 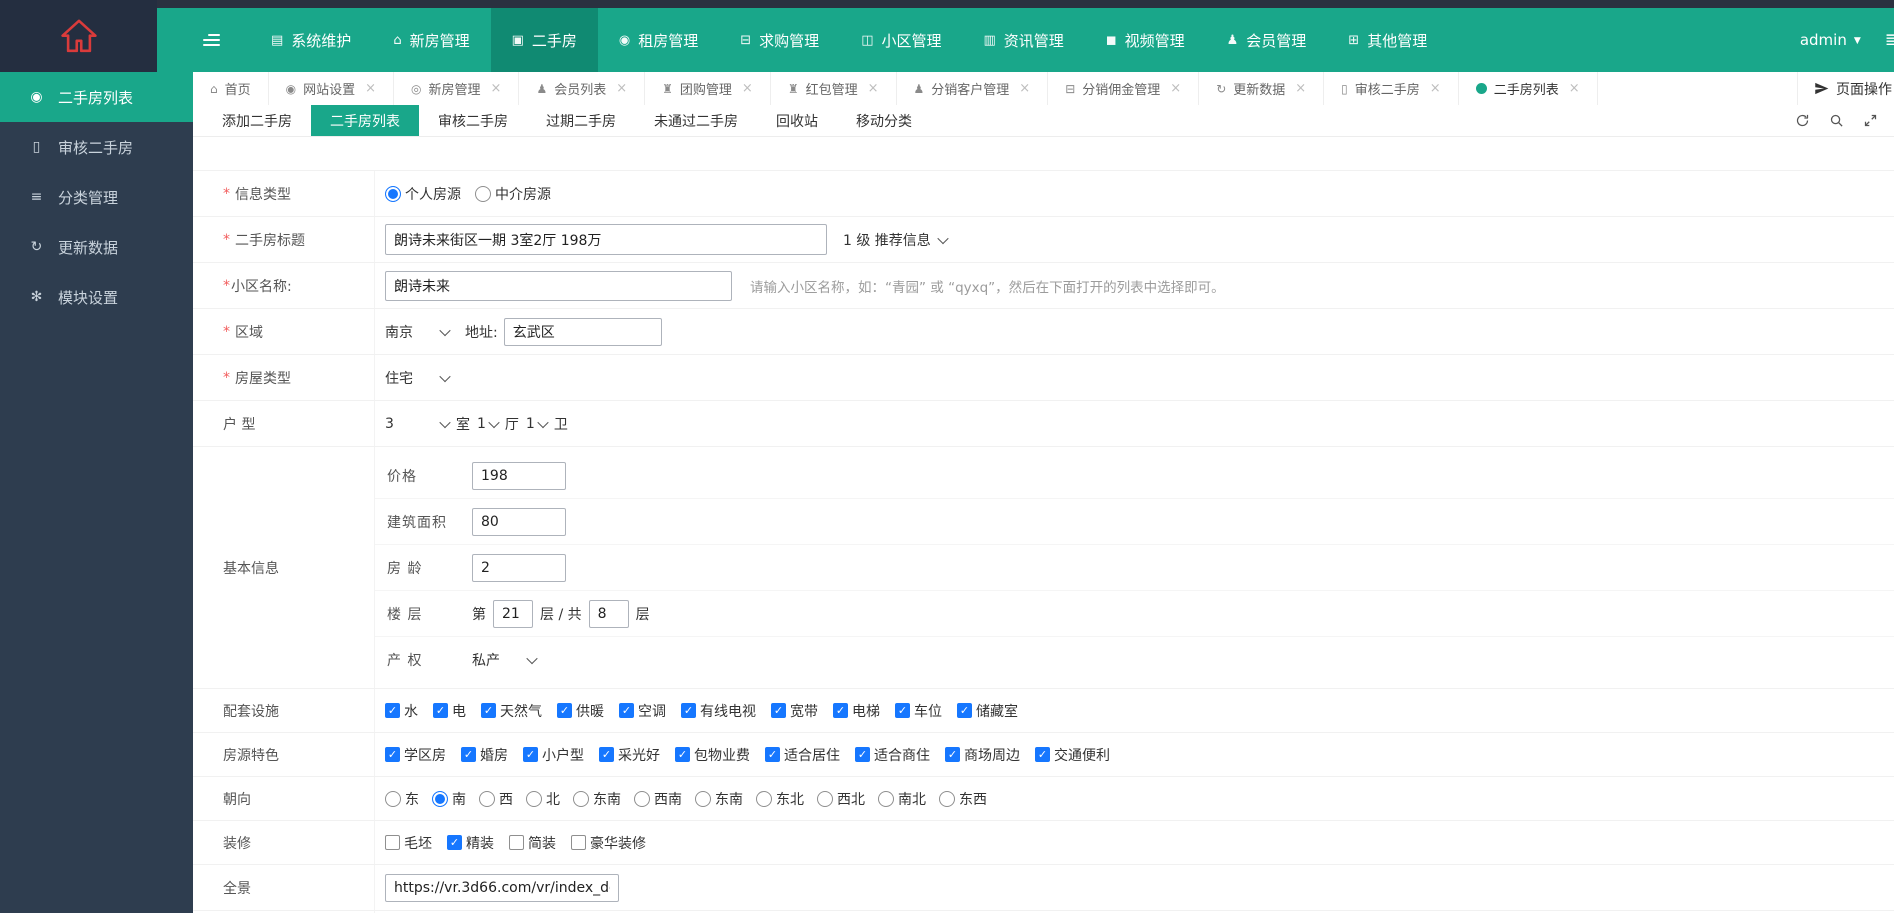 I want to click on baths-select: 1, so click(x=537, y=424).